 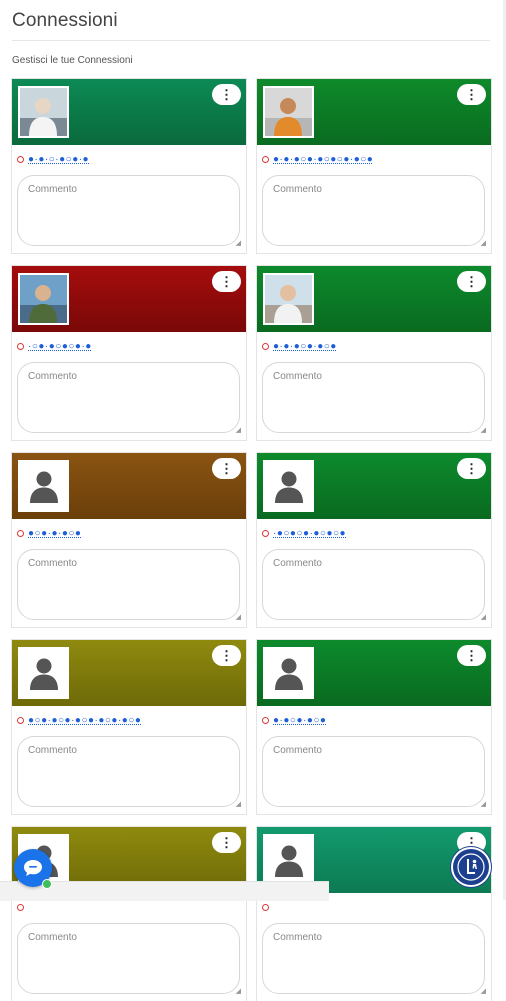 What do you see at coordinates (47, 884) in the screenshot?
I see `online-status-dot` at bounding box center [47, 884].